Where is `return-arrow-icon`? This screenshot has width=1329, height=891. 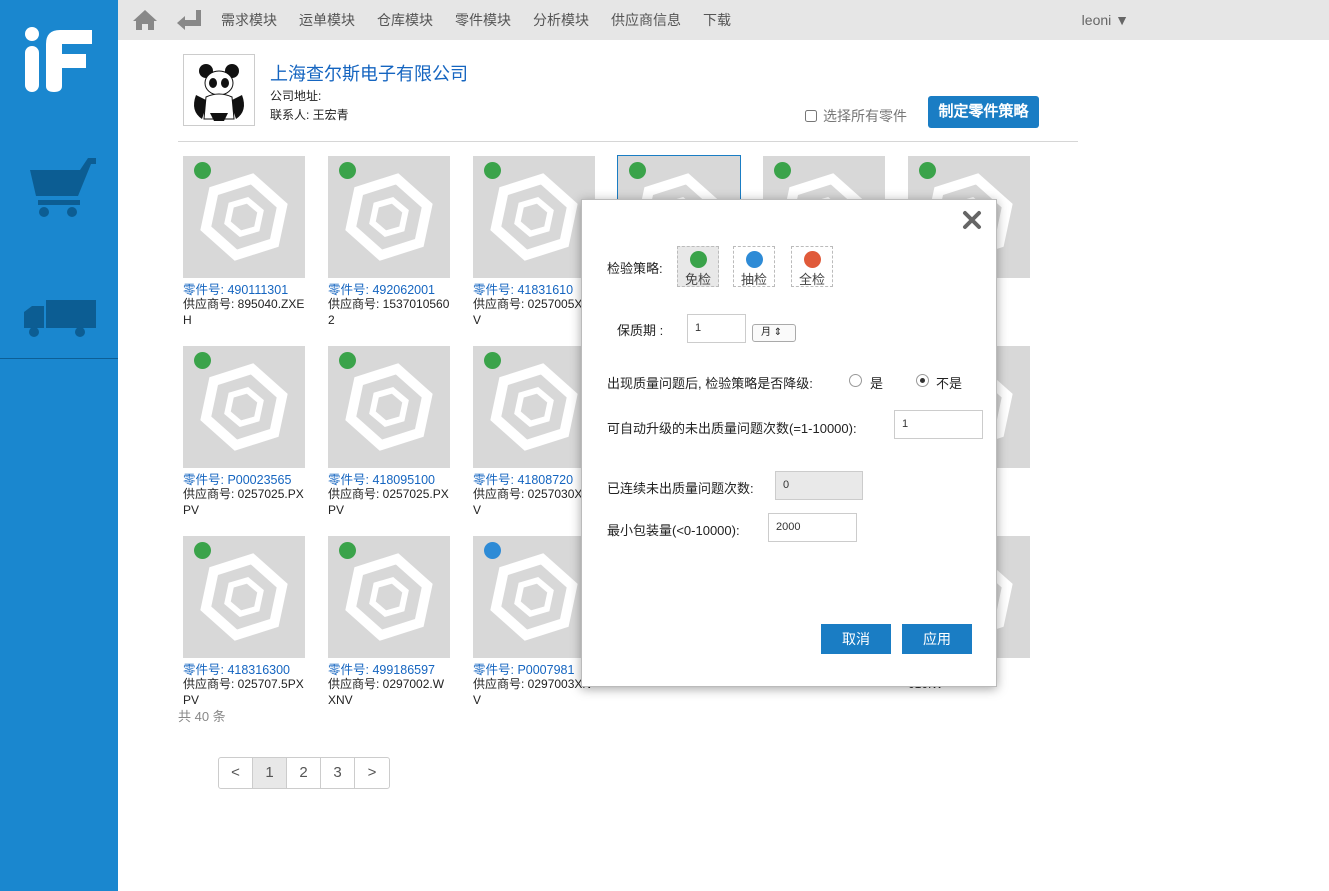 return-arrow-icon is located at coordinates (189, 20).